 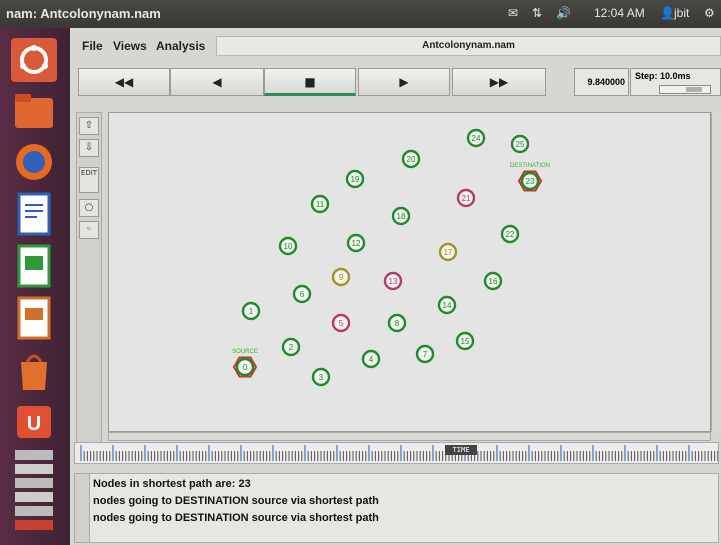 What do you see at coordinates (82, 508) in the screenshot?
I see `annotation-scrollbar` at bounding box center [82, 508].